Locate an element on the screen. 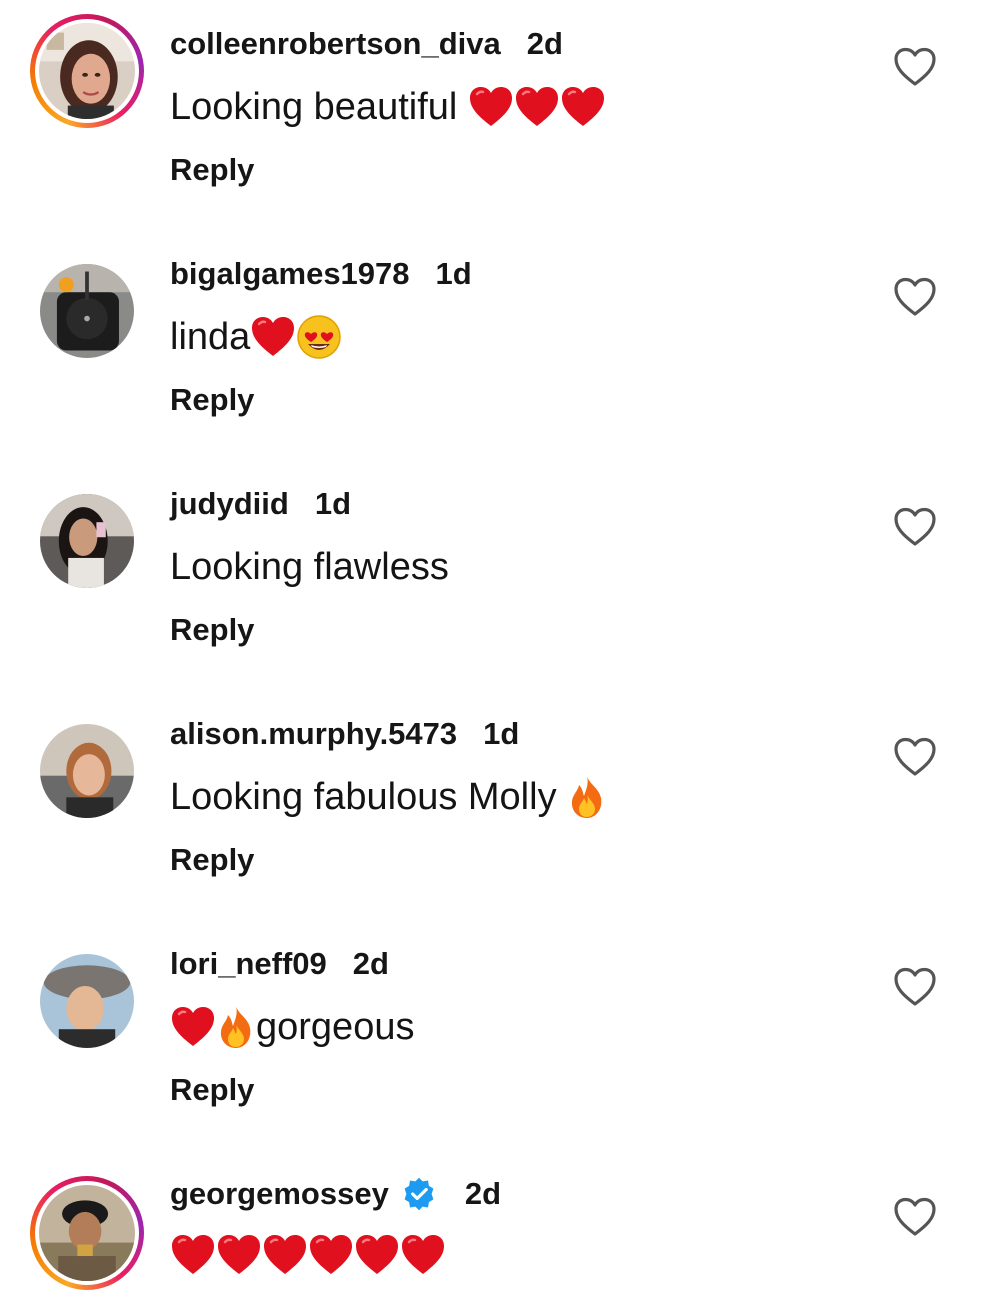  username: colleenrobertson_diva is located at coordinates (335, 44).